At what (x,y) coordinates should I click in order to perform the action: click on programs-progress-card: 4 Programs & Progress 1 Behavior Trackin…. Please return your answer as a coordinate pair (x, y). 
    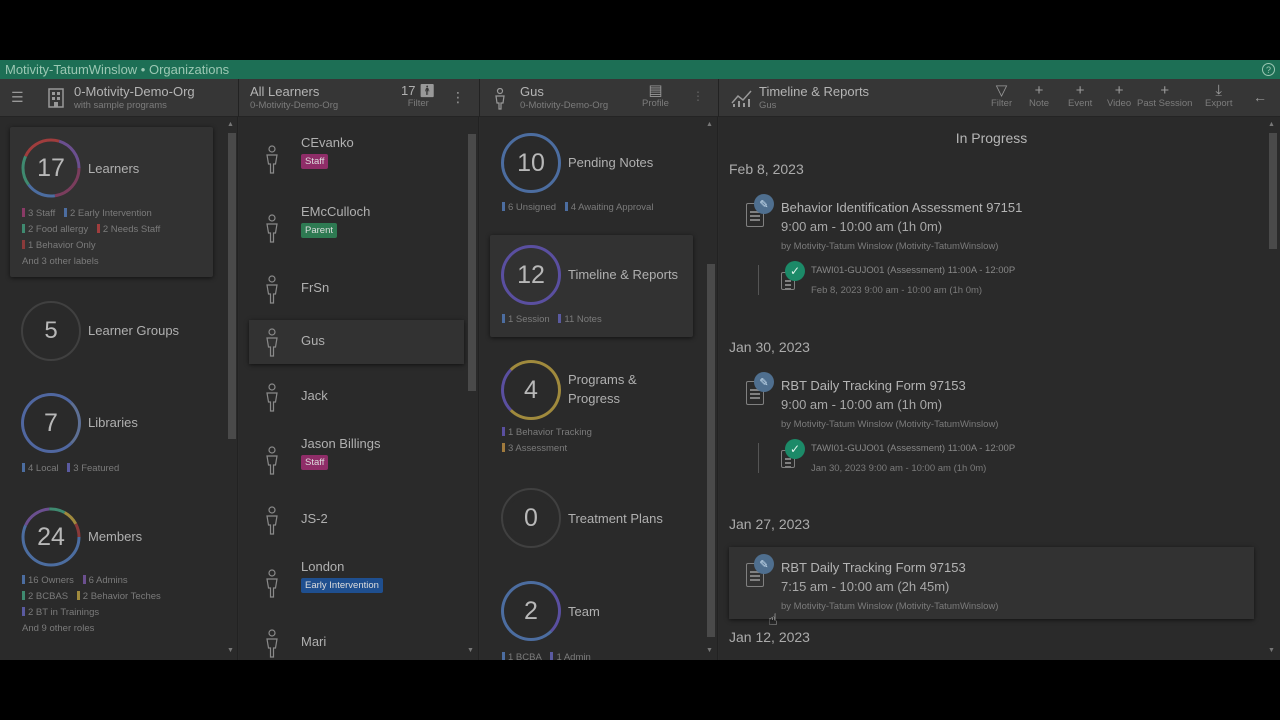
    Looking at the image, I should click on (591, 410).